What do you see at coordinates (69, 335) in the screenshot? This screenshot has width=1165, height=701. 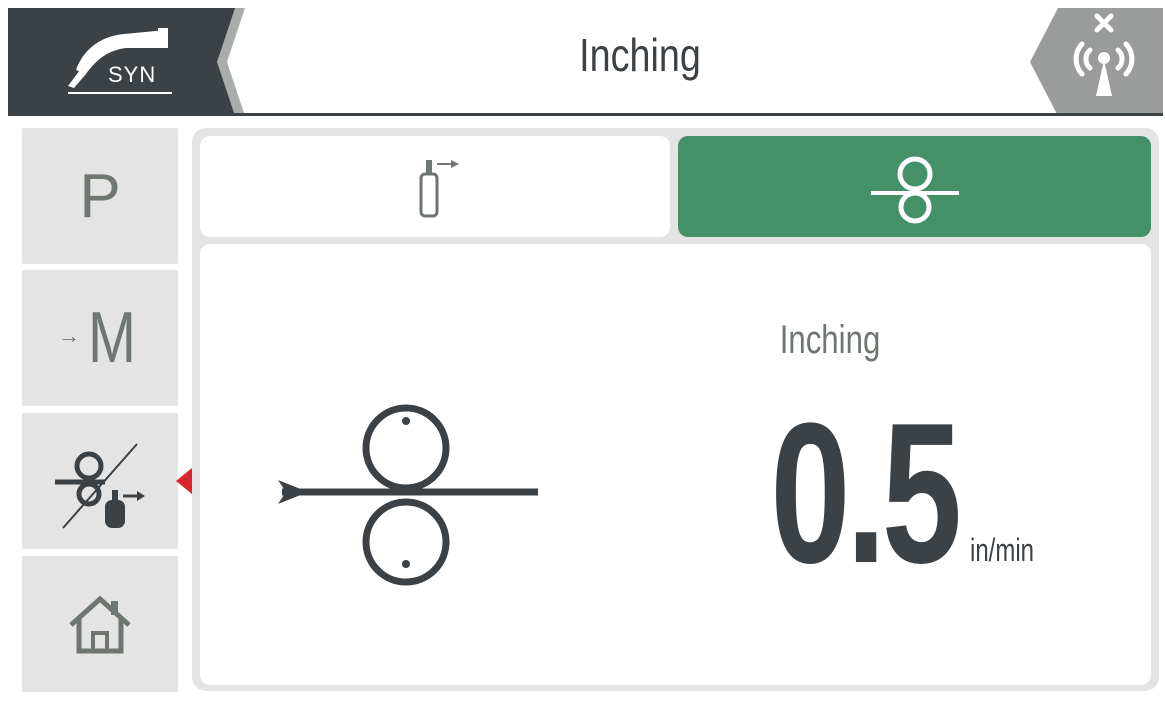 I see `arrow-right-icon: →` at bounding box center [69, 335].